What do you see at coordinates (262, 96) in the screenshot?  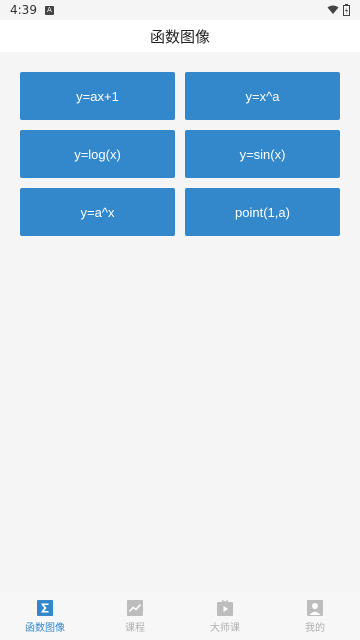 I see `function-button-power: y=x^a` at bounding box center [262, 96].